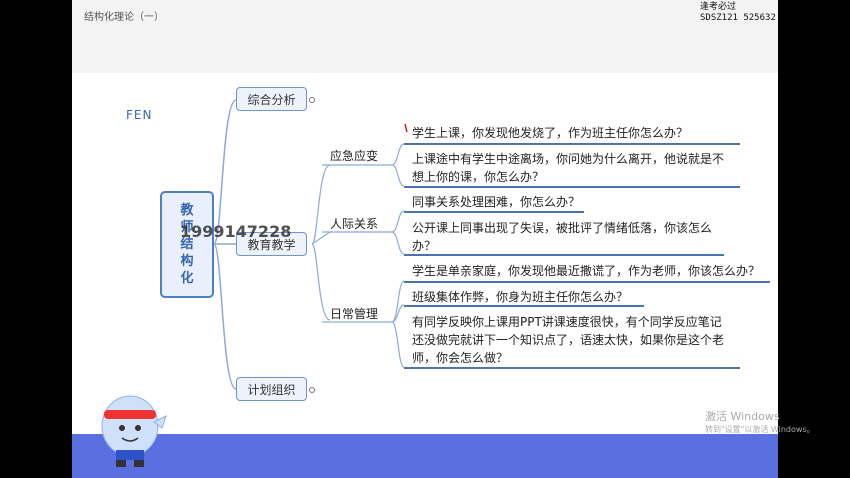  What do you see at coordinates (586, 271) in the screenshot?
I see `item-single-parent: 学生是单亲家庭，你发现他最近撒谎了，作为老师，你该怎么办？` at bounding box center [586, 271].